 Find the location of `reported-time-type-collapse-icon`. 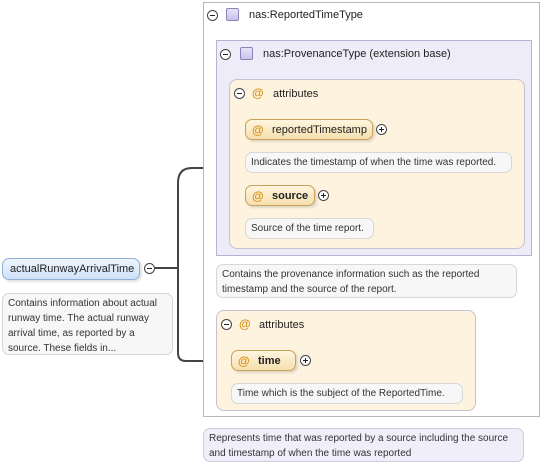

reported-time-type-collapse-icon is located at coordinates (212, 15).